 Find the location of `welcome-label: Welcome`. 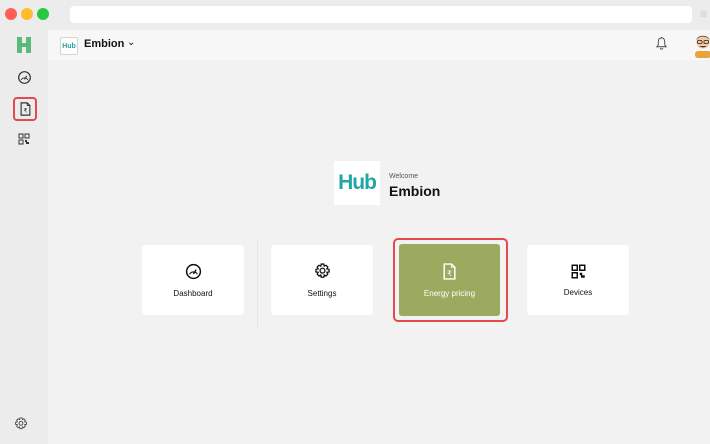

welcome-label: Welcome is located at coordinates (404, 176).